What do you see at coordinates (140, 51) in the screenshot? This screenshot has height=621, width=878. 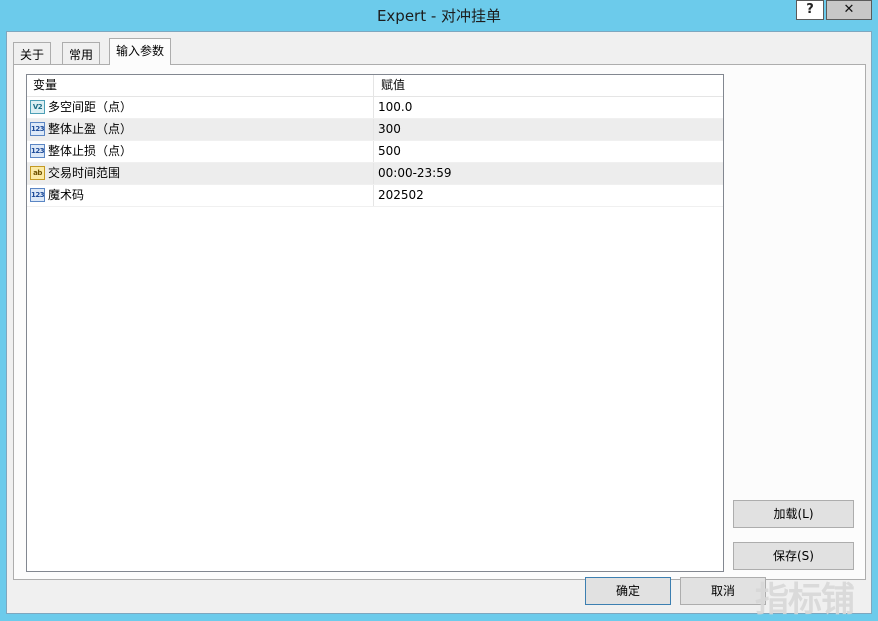 I see `tab-inputs: 输入参数` at bounding box center [140, 51].